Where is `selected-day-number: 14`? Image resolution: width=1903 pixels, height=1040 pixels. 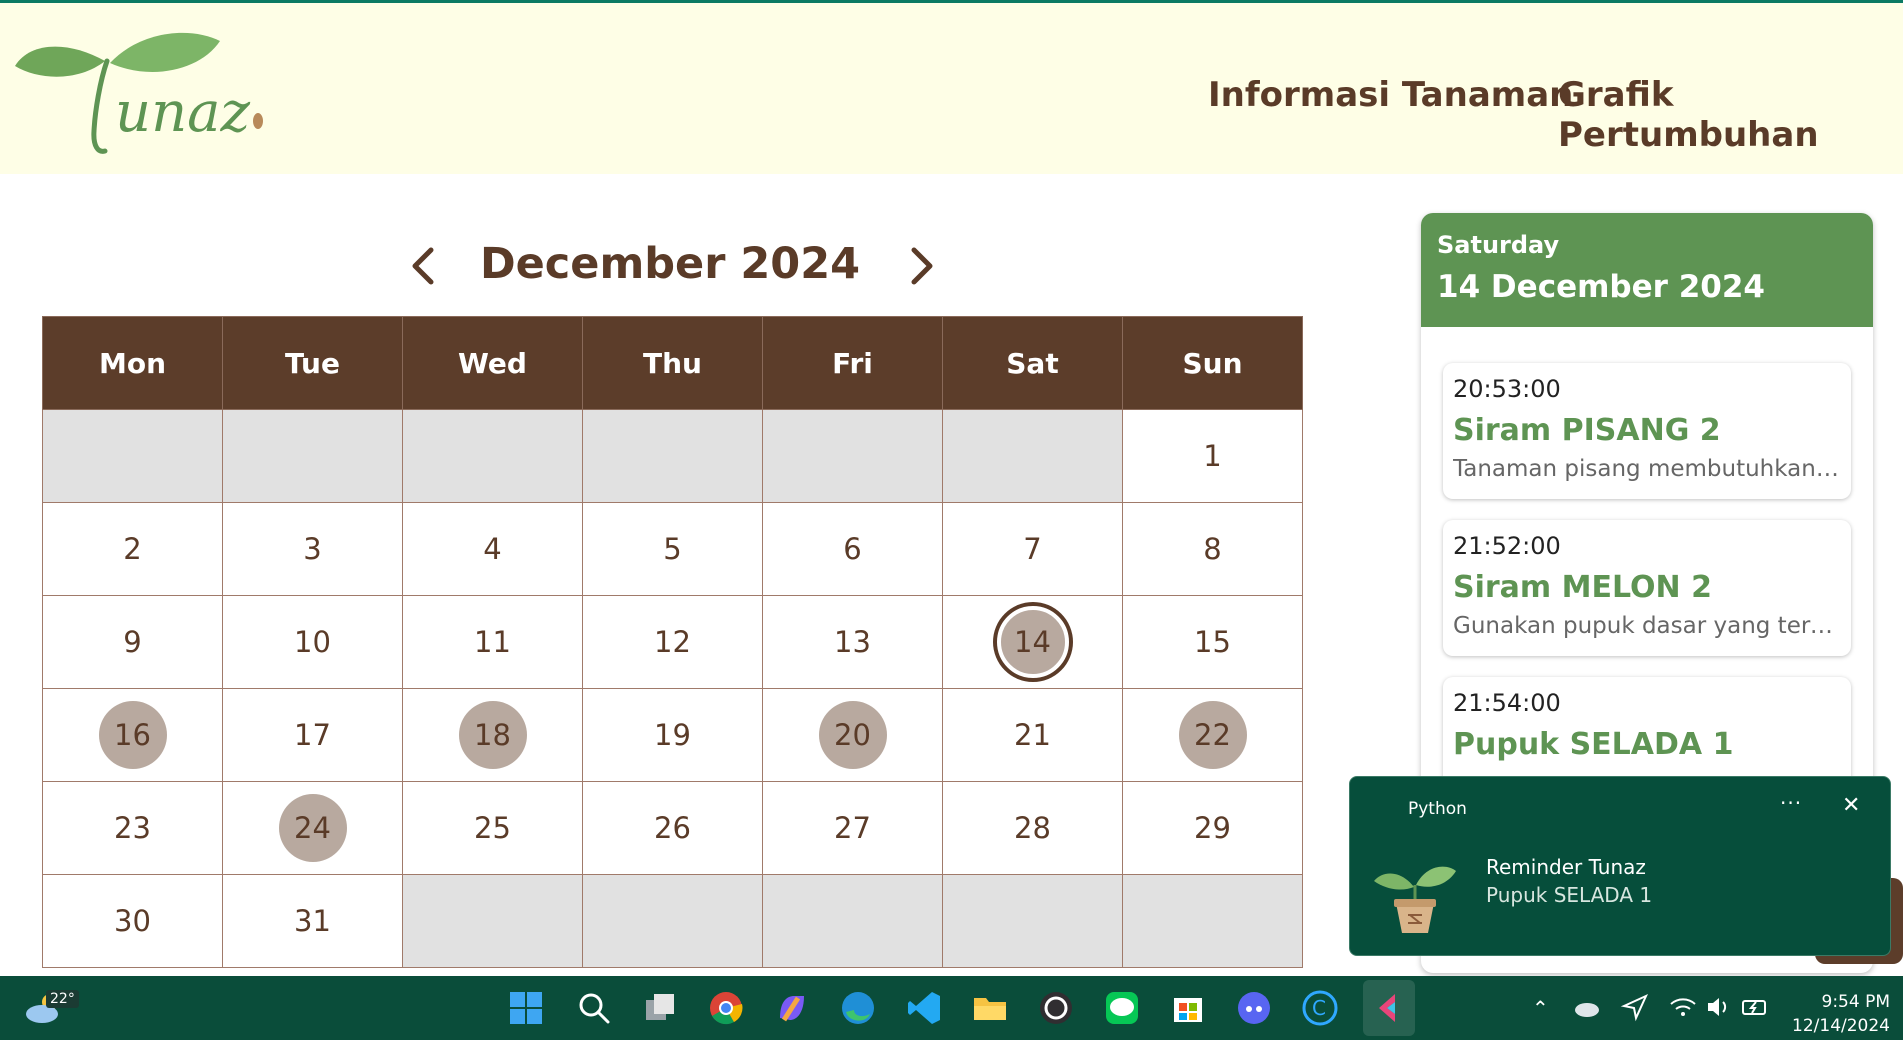 selected-day-number: 14 is located at coordinates (1032, 642).